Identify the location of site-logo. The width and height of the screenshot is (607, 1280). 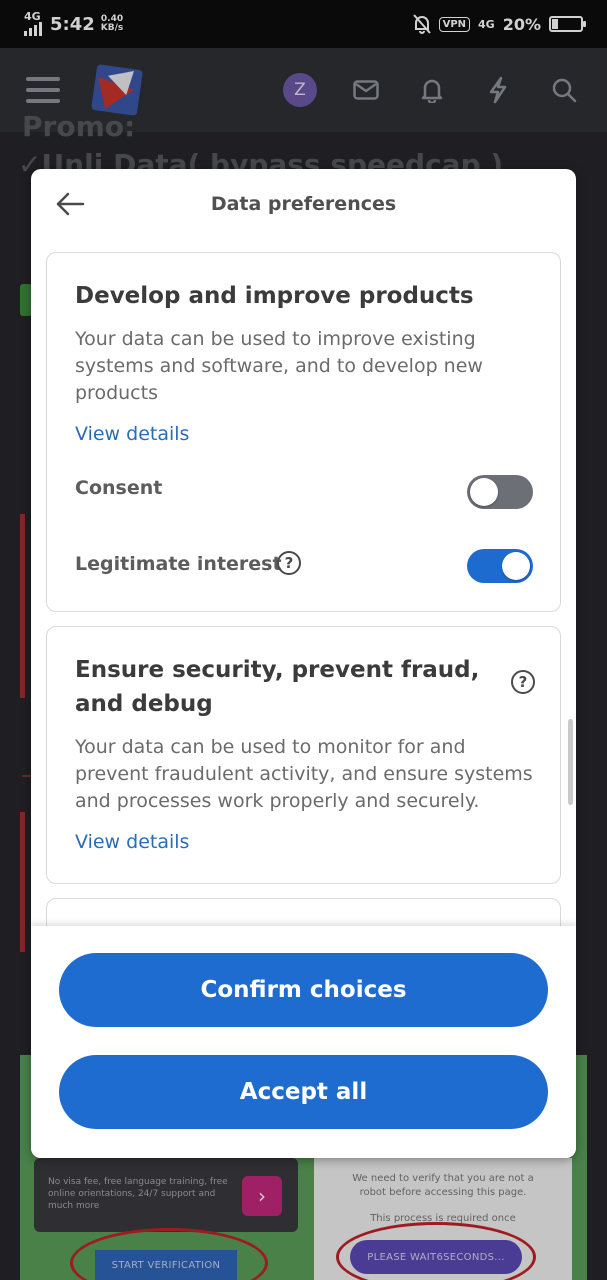
(117, 90).